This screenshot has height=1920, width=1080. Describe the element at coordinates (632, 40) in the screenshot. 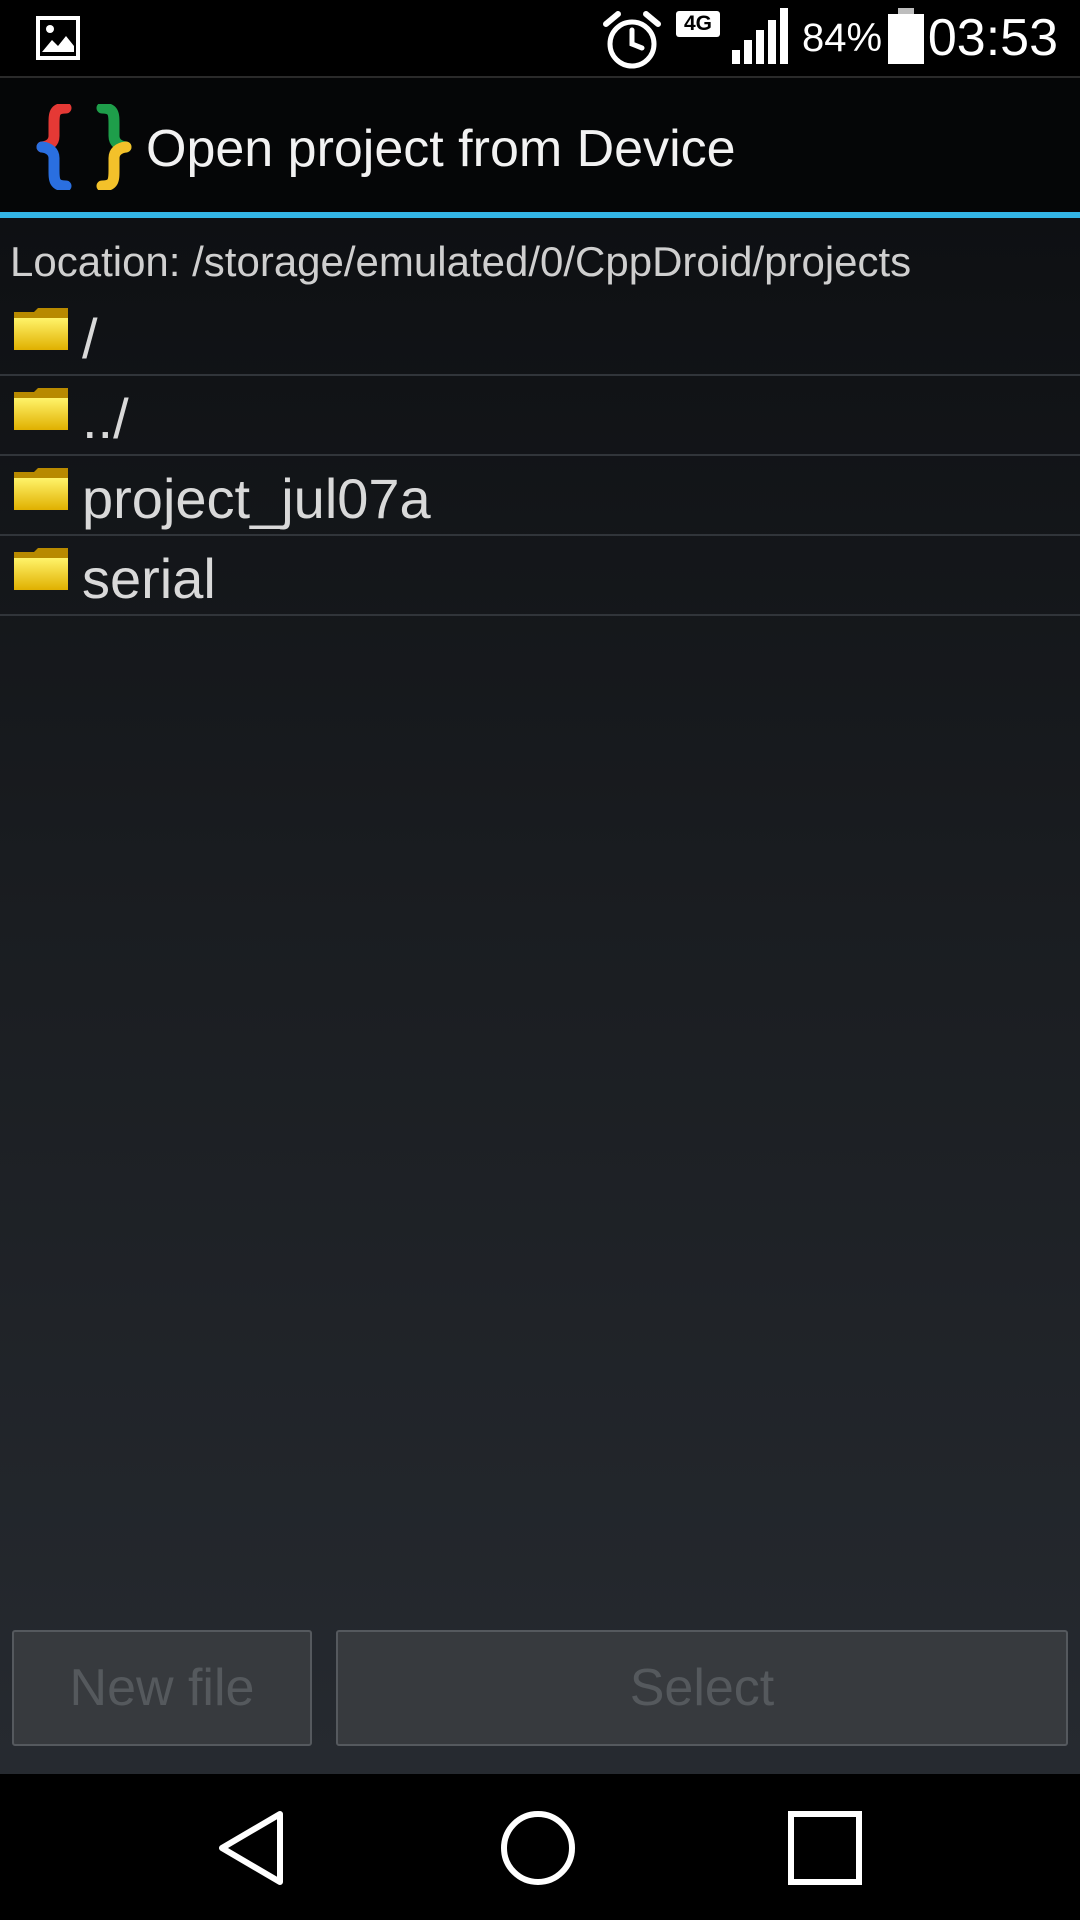

I see `alarm-icon` at that location.